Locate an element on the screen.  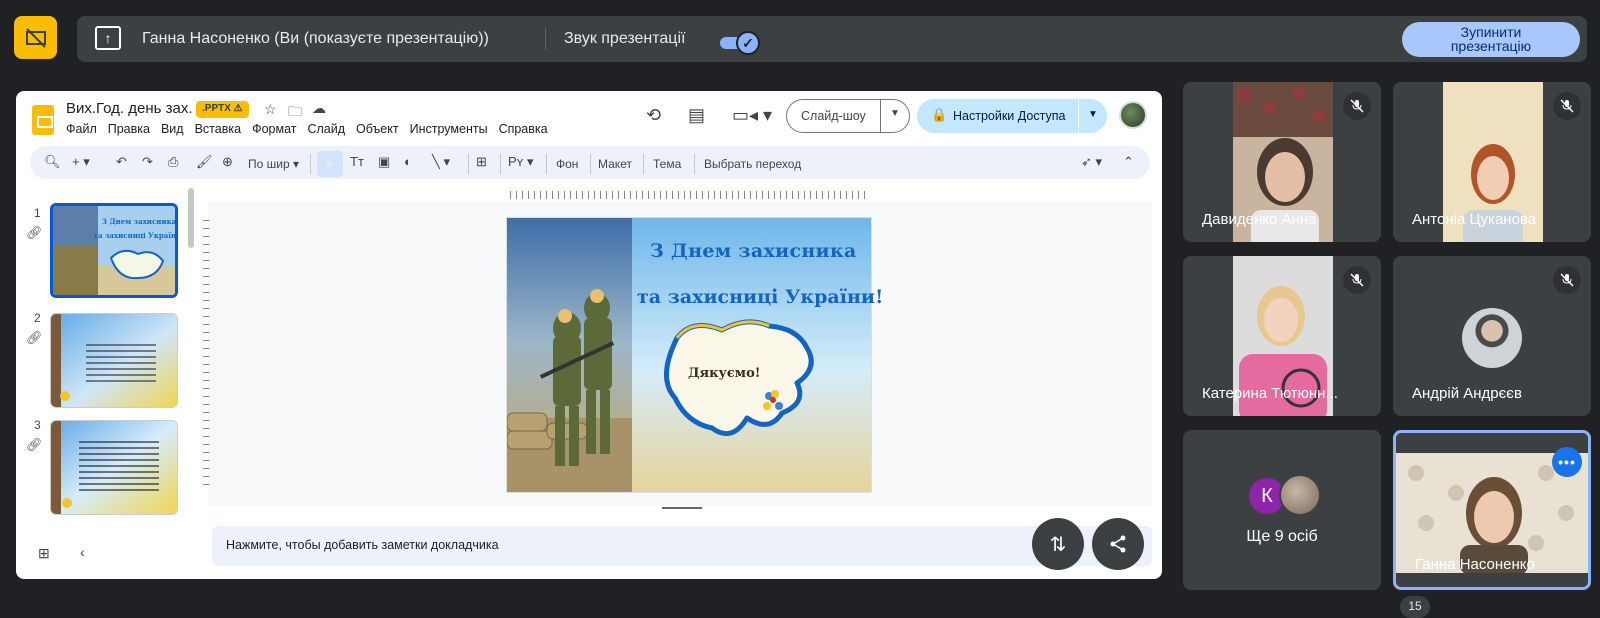
file-type-text: .PPTX is located at coordinates (216, 108).